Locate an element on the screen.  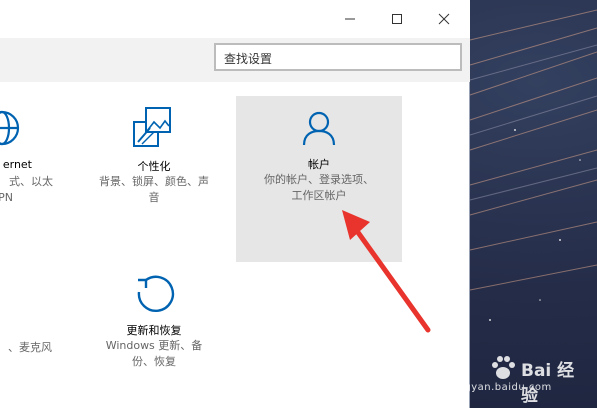
search-input: 查找设置 is located at coordinates (338, 57).